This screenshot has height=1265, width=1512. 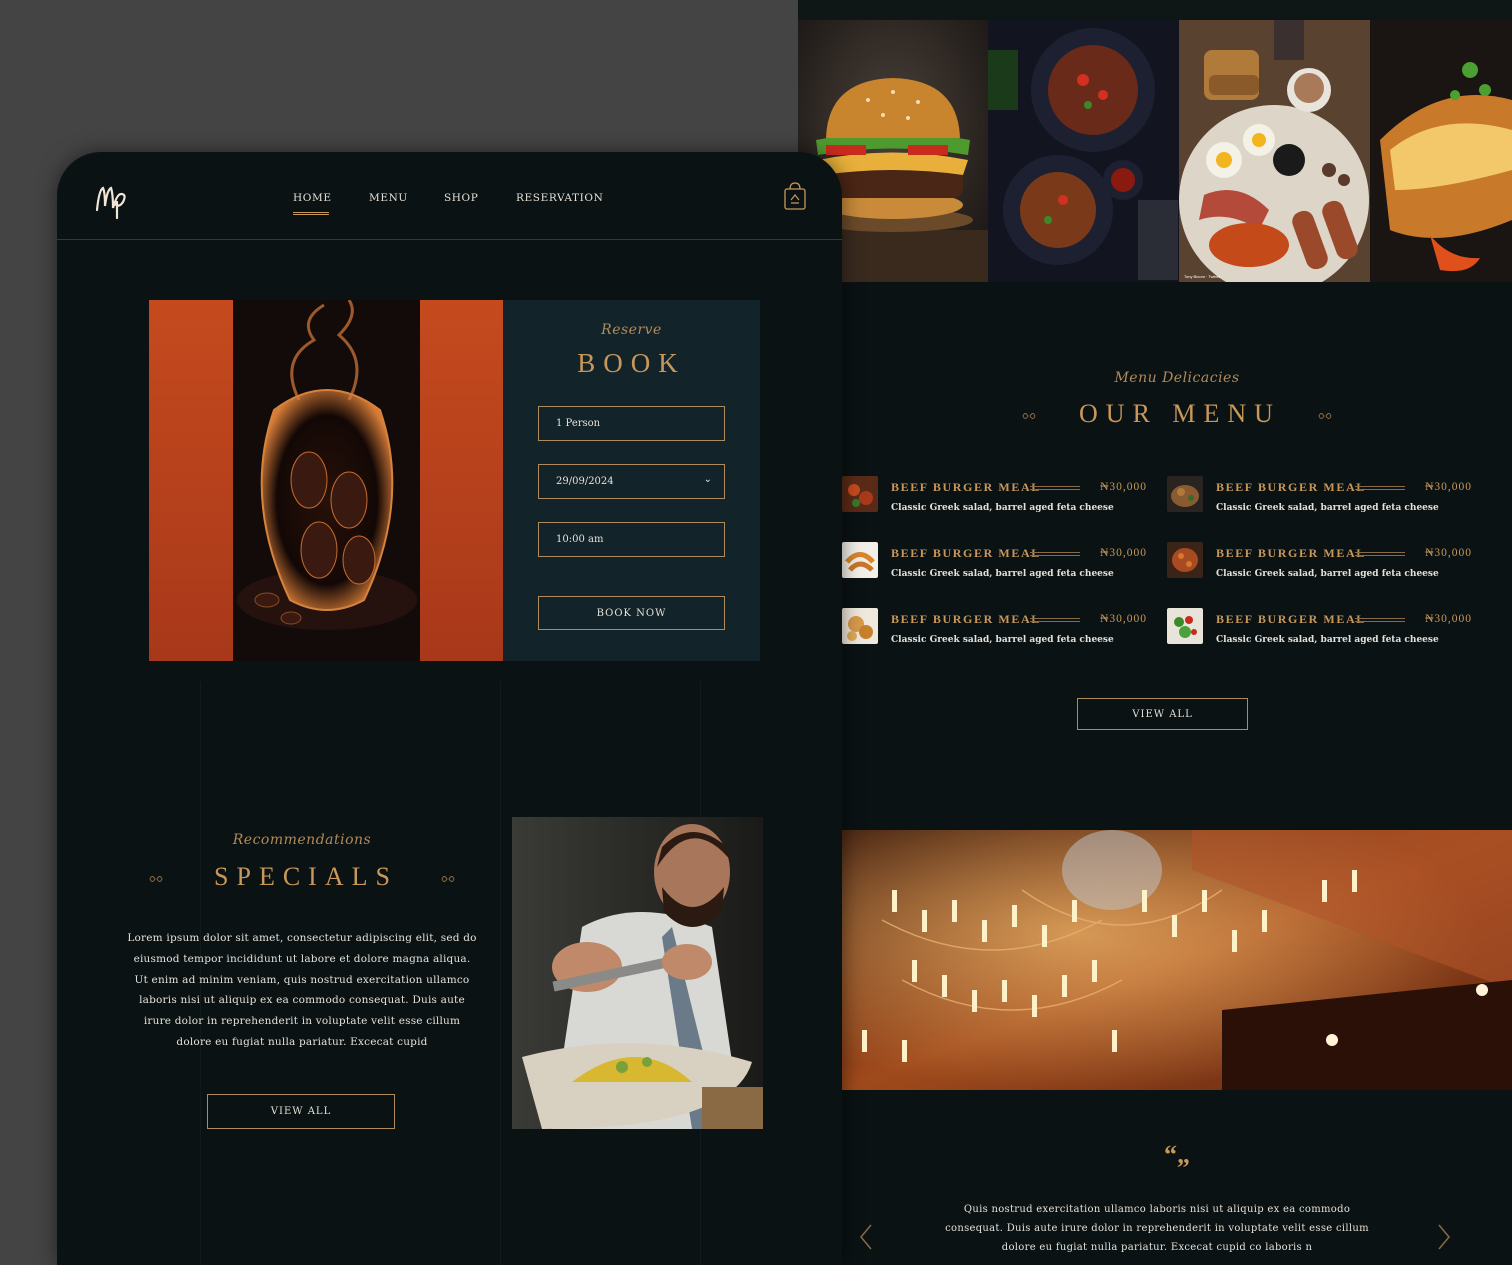 What do you see at coordinates (113, 200) in the screenshot?
I see `logo-monogram` at bounding box center [113, 200].